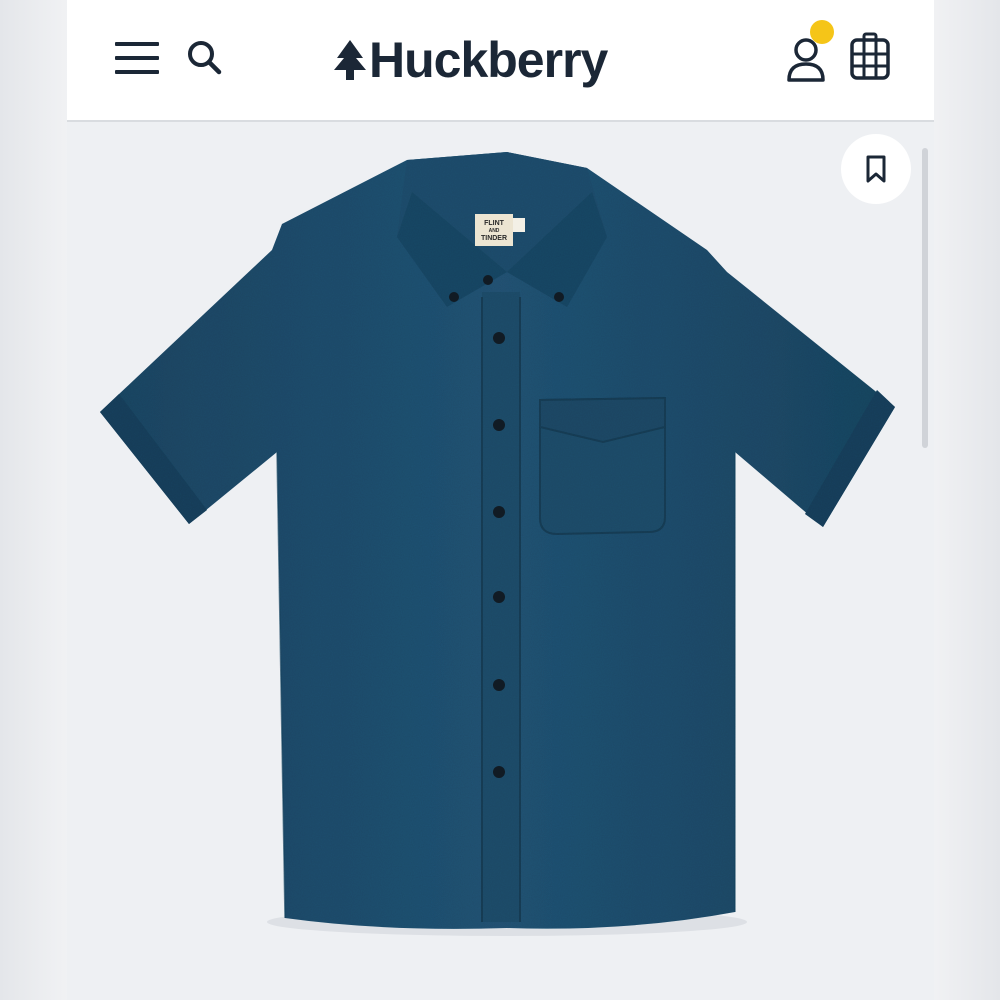 The image size is (1000, 1000). What do you see at coordinates (350, 60) in the screenshot?
I see `tree-icon` at bounding box center [350, 60].